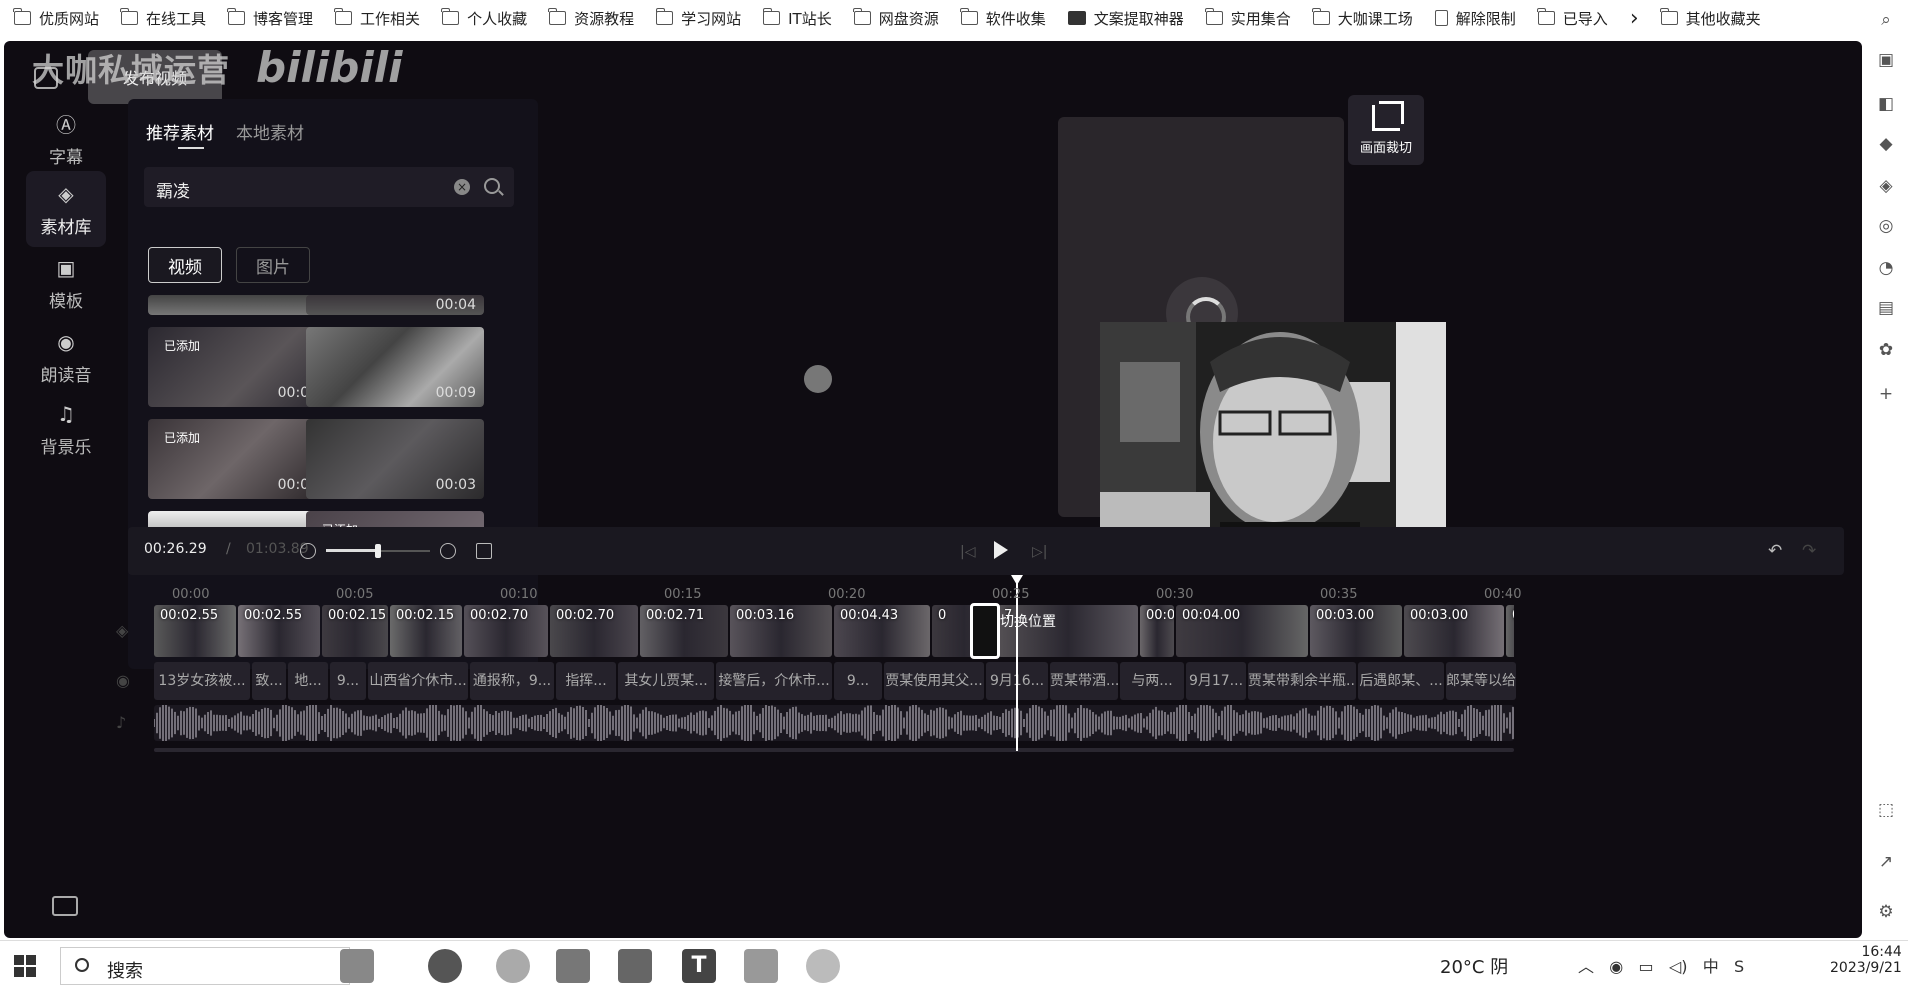 This screenshot has height=988, width=1908. I want to click on windows-start-icon, so click(25, 966).